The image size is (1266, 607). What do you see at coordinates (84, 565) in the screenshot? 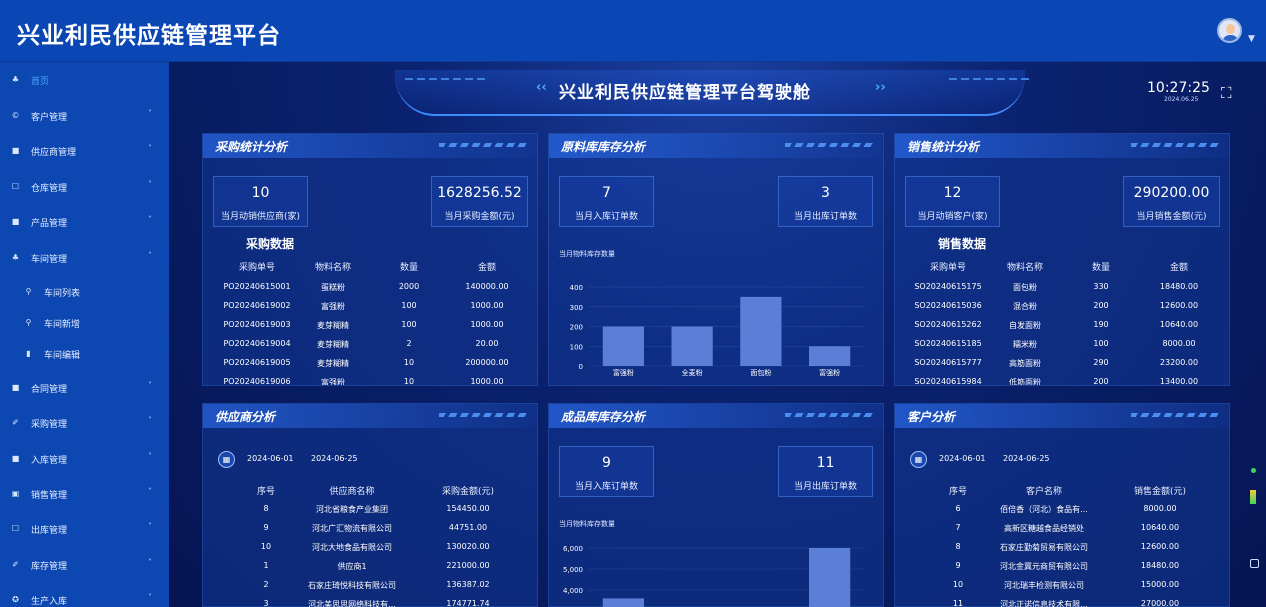
I see `sidebar-item: ✐ 库存管理 ˅` at bounding box center [84, 565].